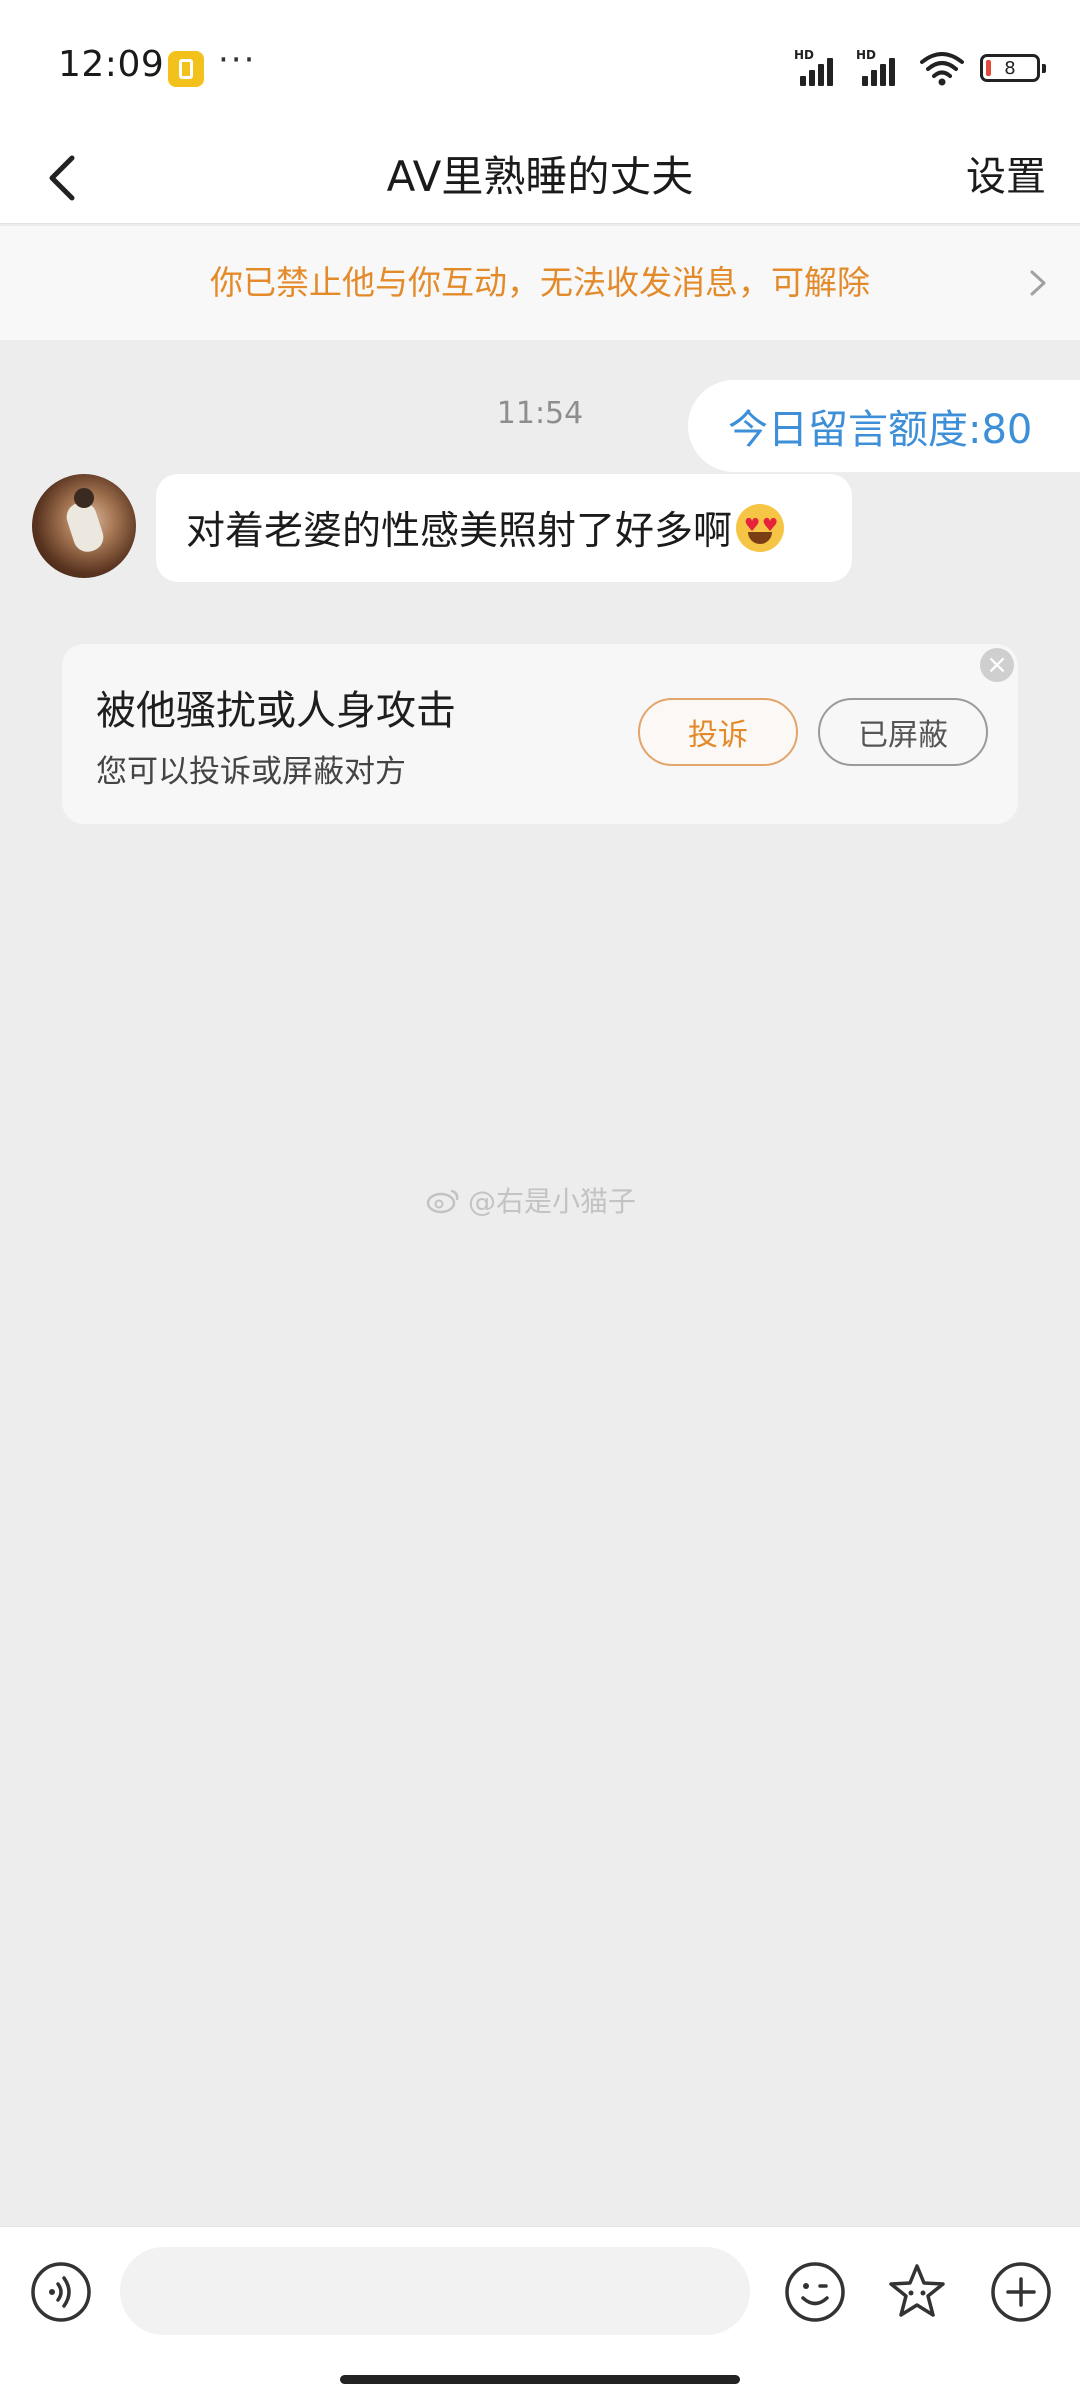 The height and width of the screenshot is (2400, 1080). I want to click on message-timestamp: 11:54, so click(540, 413).